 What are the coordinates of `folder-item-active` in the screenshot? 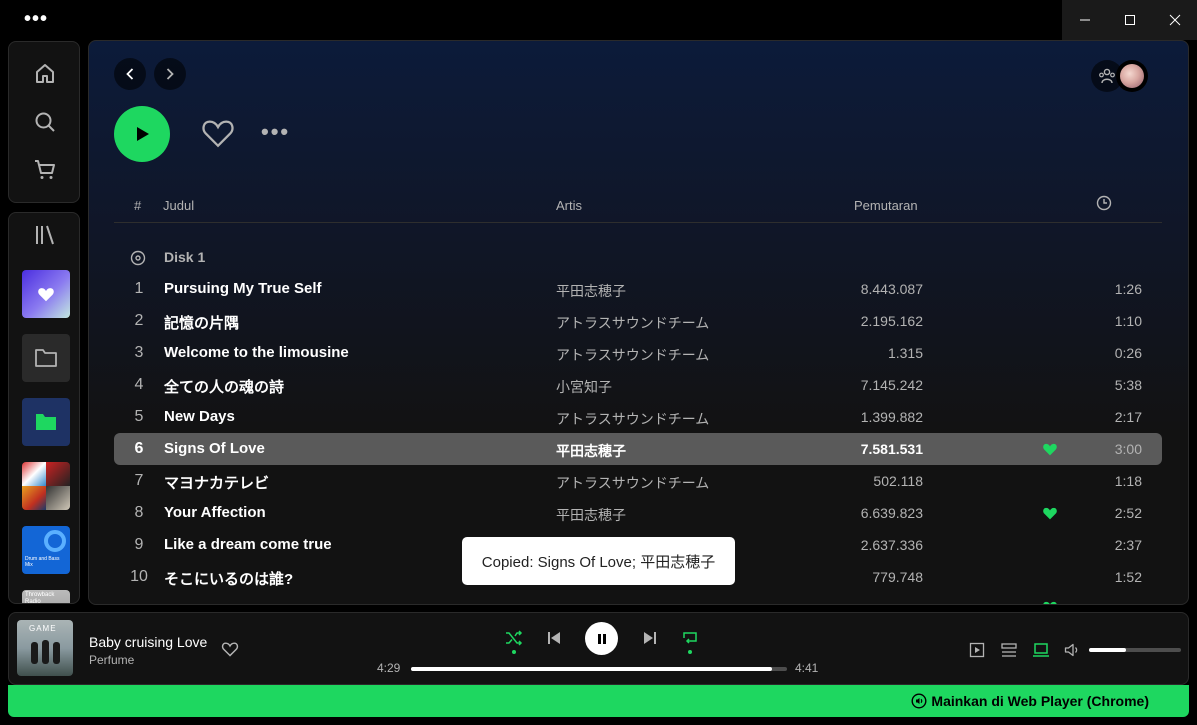 It's located at (46, 422).